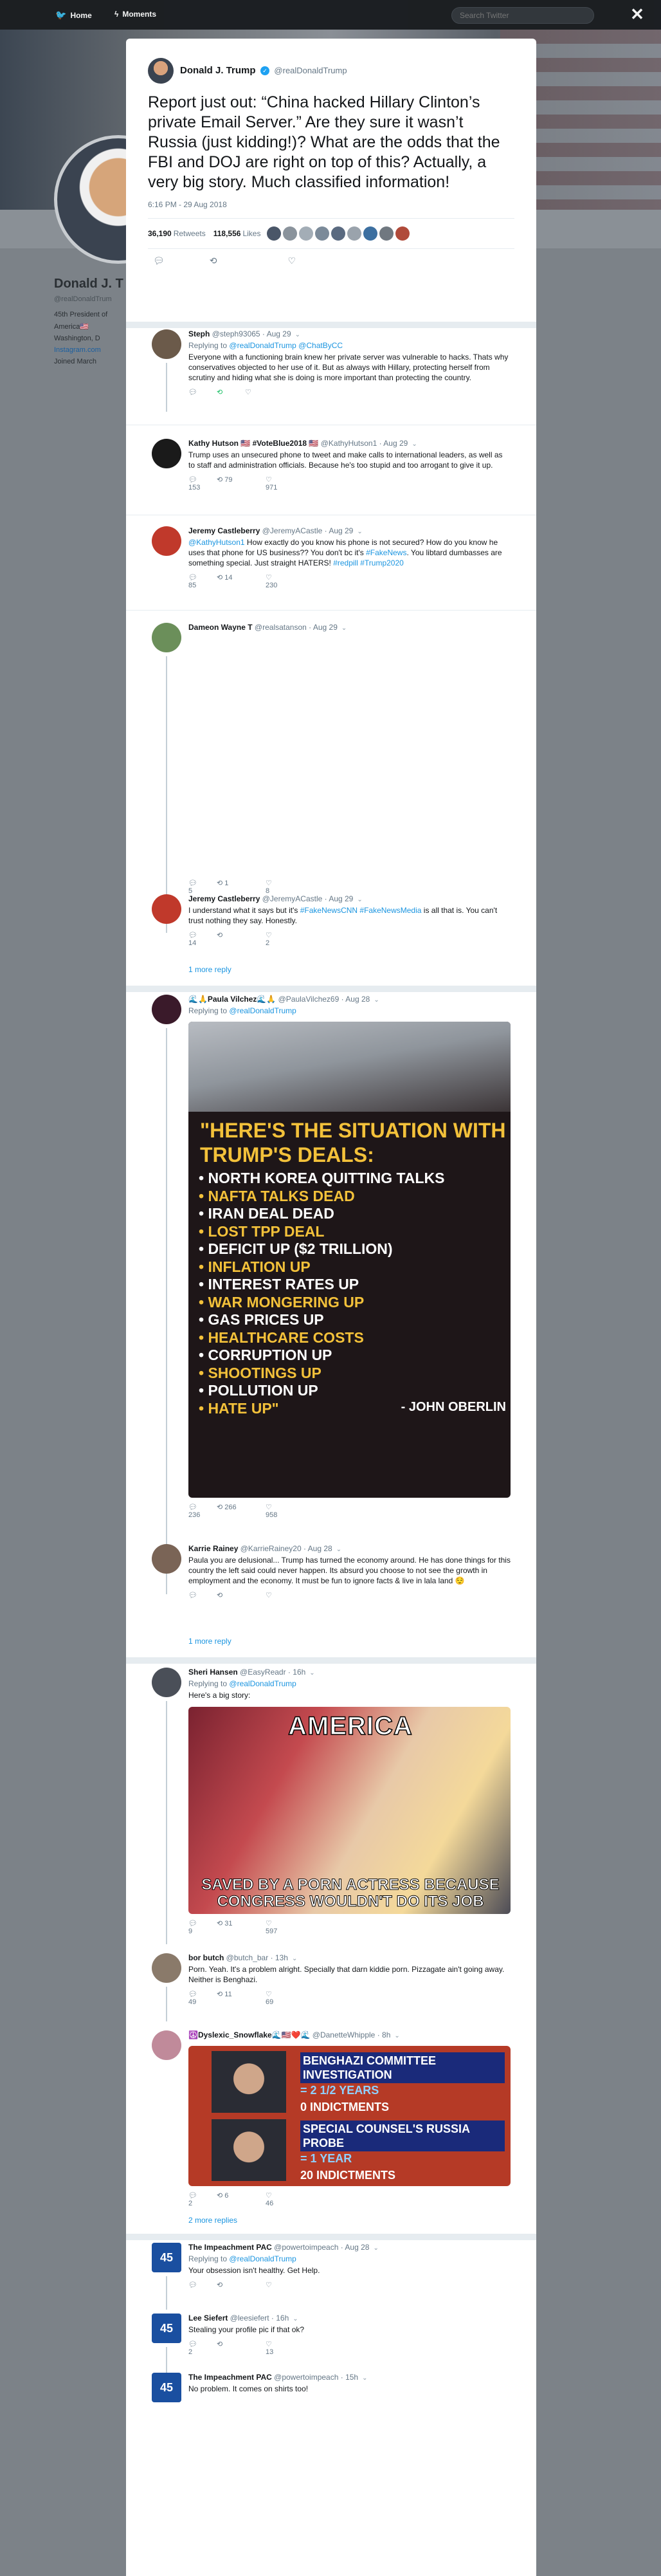  I want to click on moments-link: ϟ Moments, so click(135, 14).